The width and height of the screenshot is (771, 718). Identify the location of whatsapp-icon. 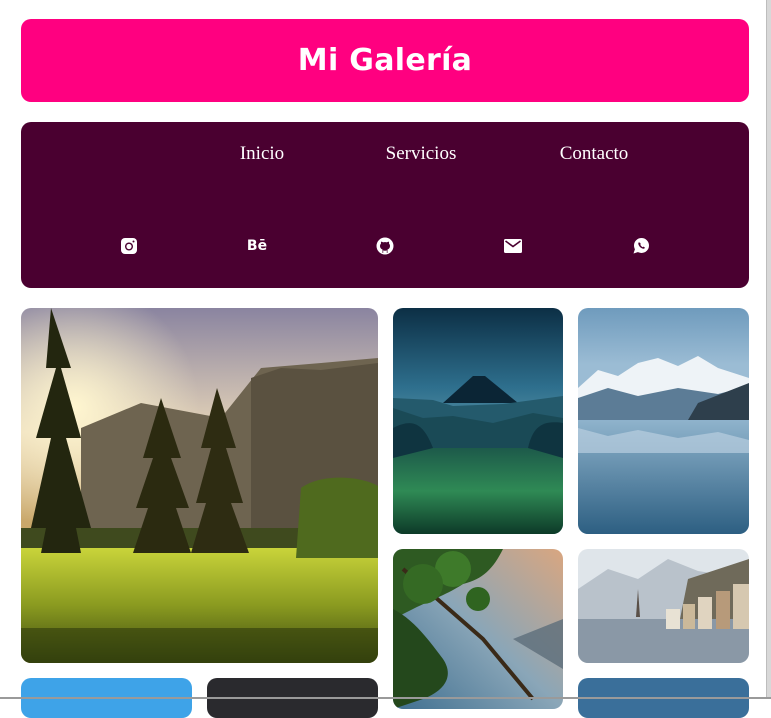
(641, 246).